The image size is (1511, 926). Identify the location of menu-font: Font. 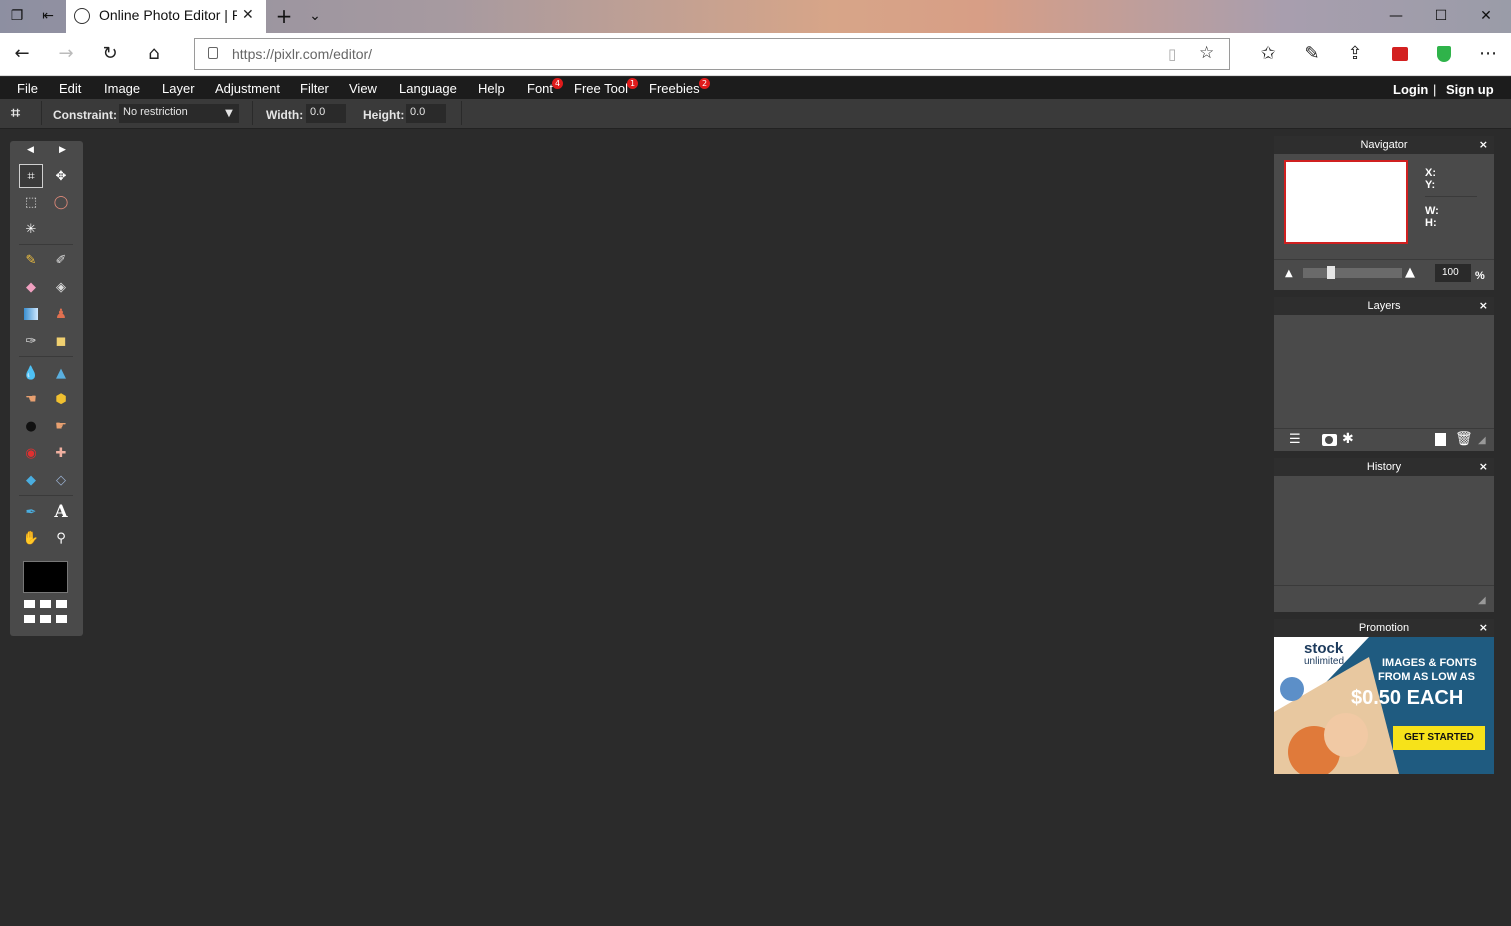
(540, 88).